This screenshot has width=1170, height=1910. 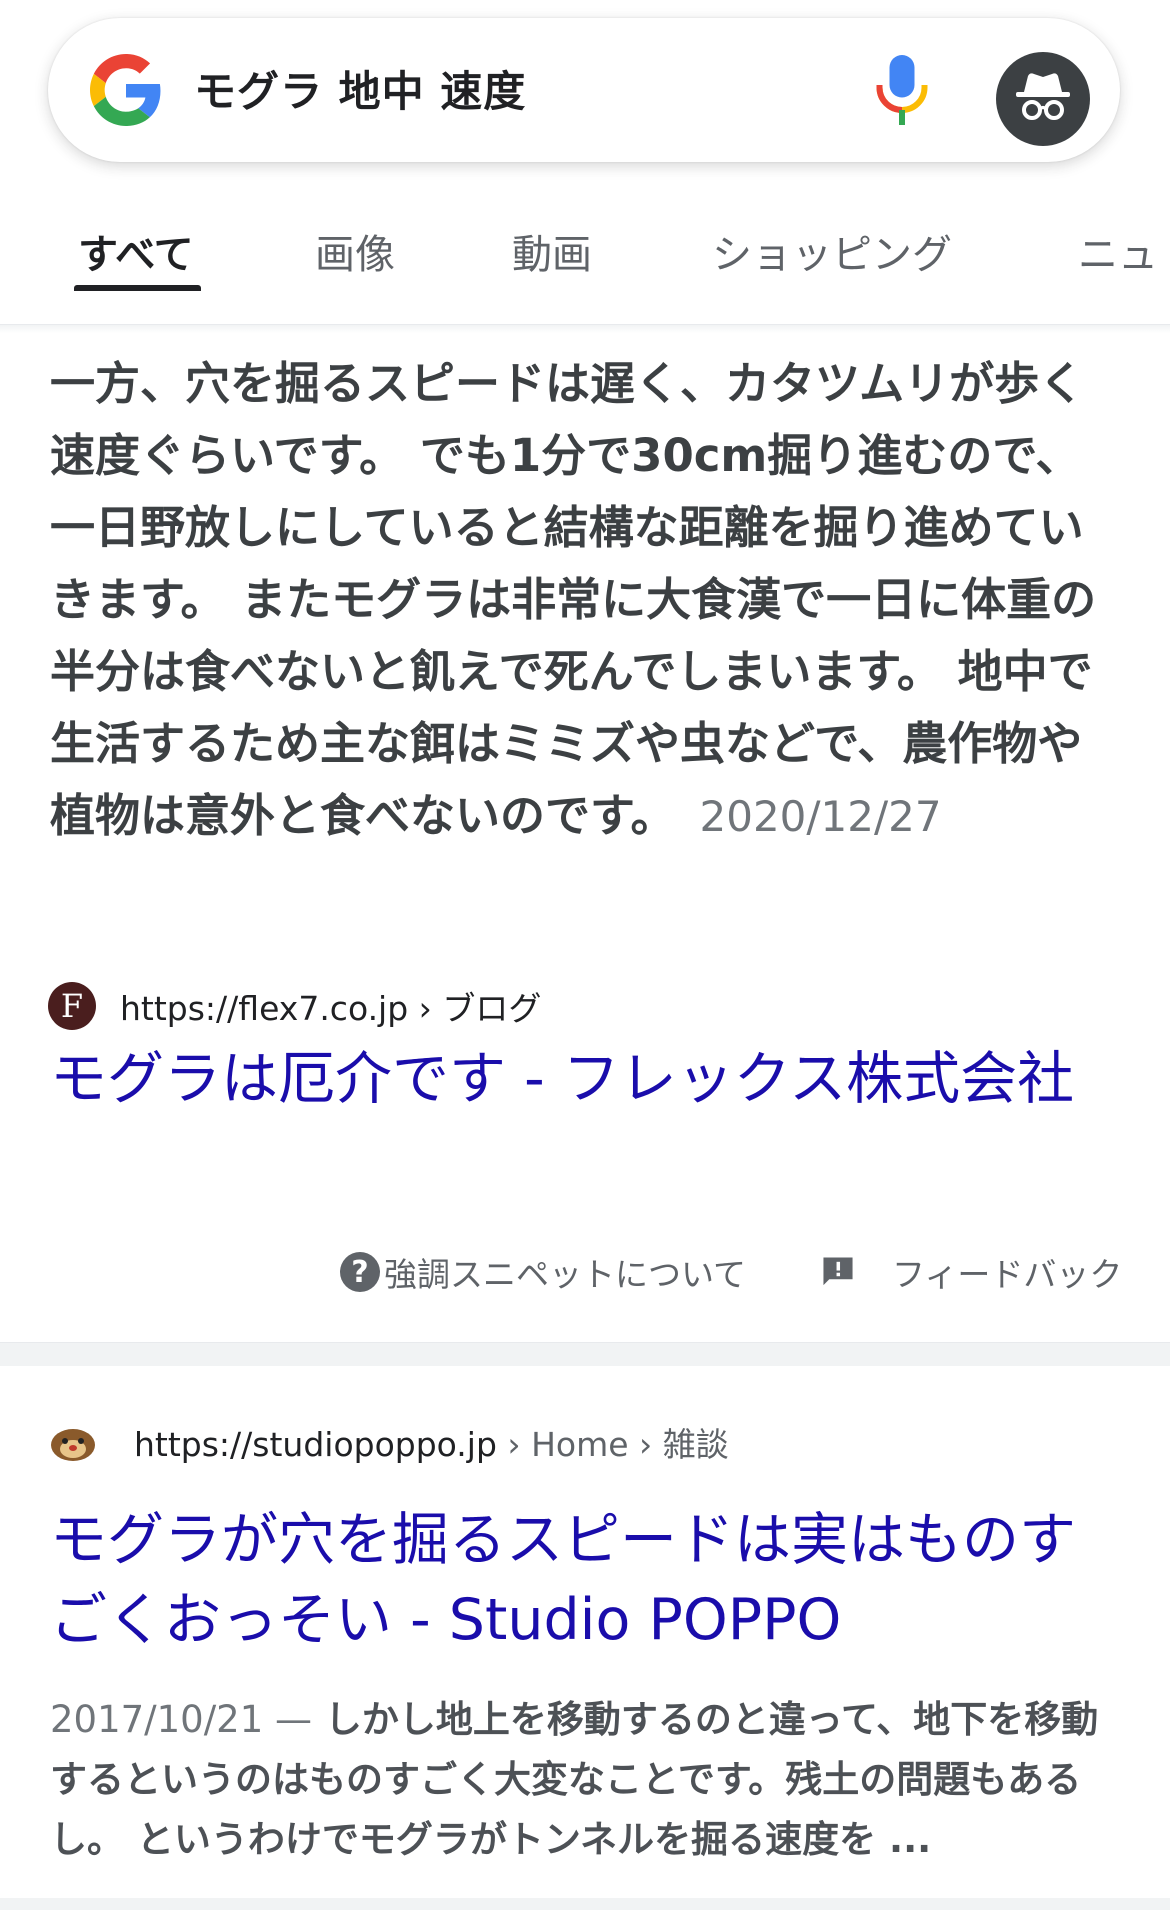 I want to click on result-source: F https://flex7.co.jp › ブログ, so click(x=294, y=1006).